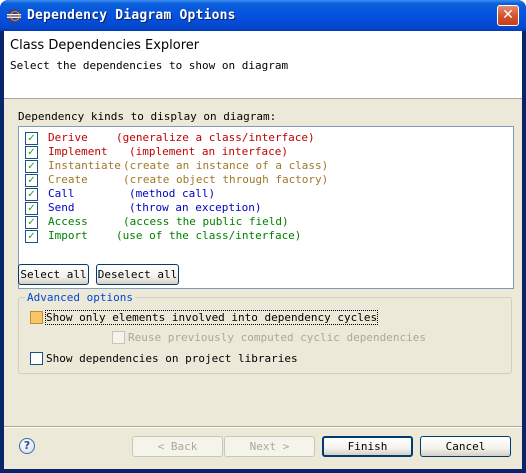  I want to click on checkbox-call: ✓, so click(31, 194).